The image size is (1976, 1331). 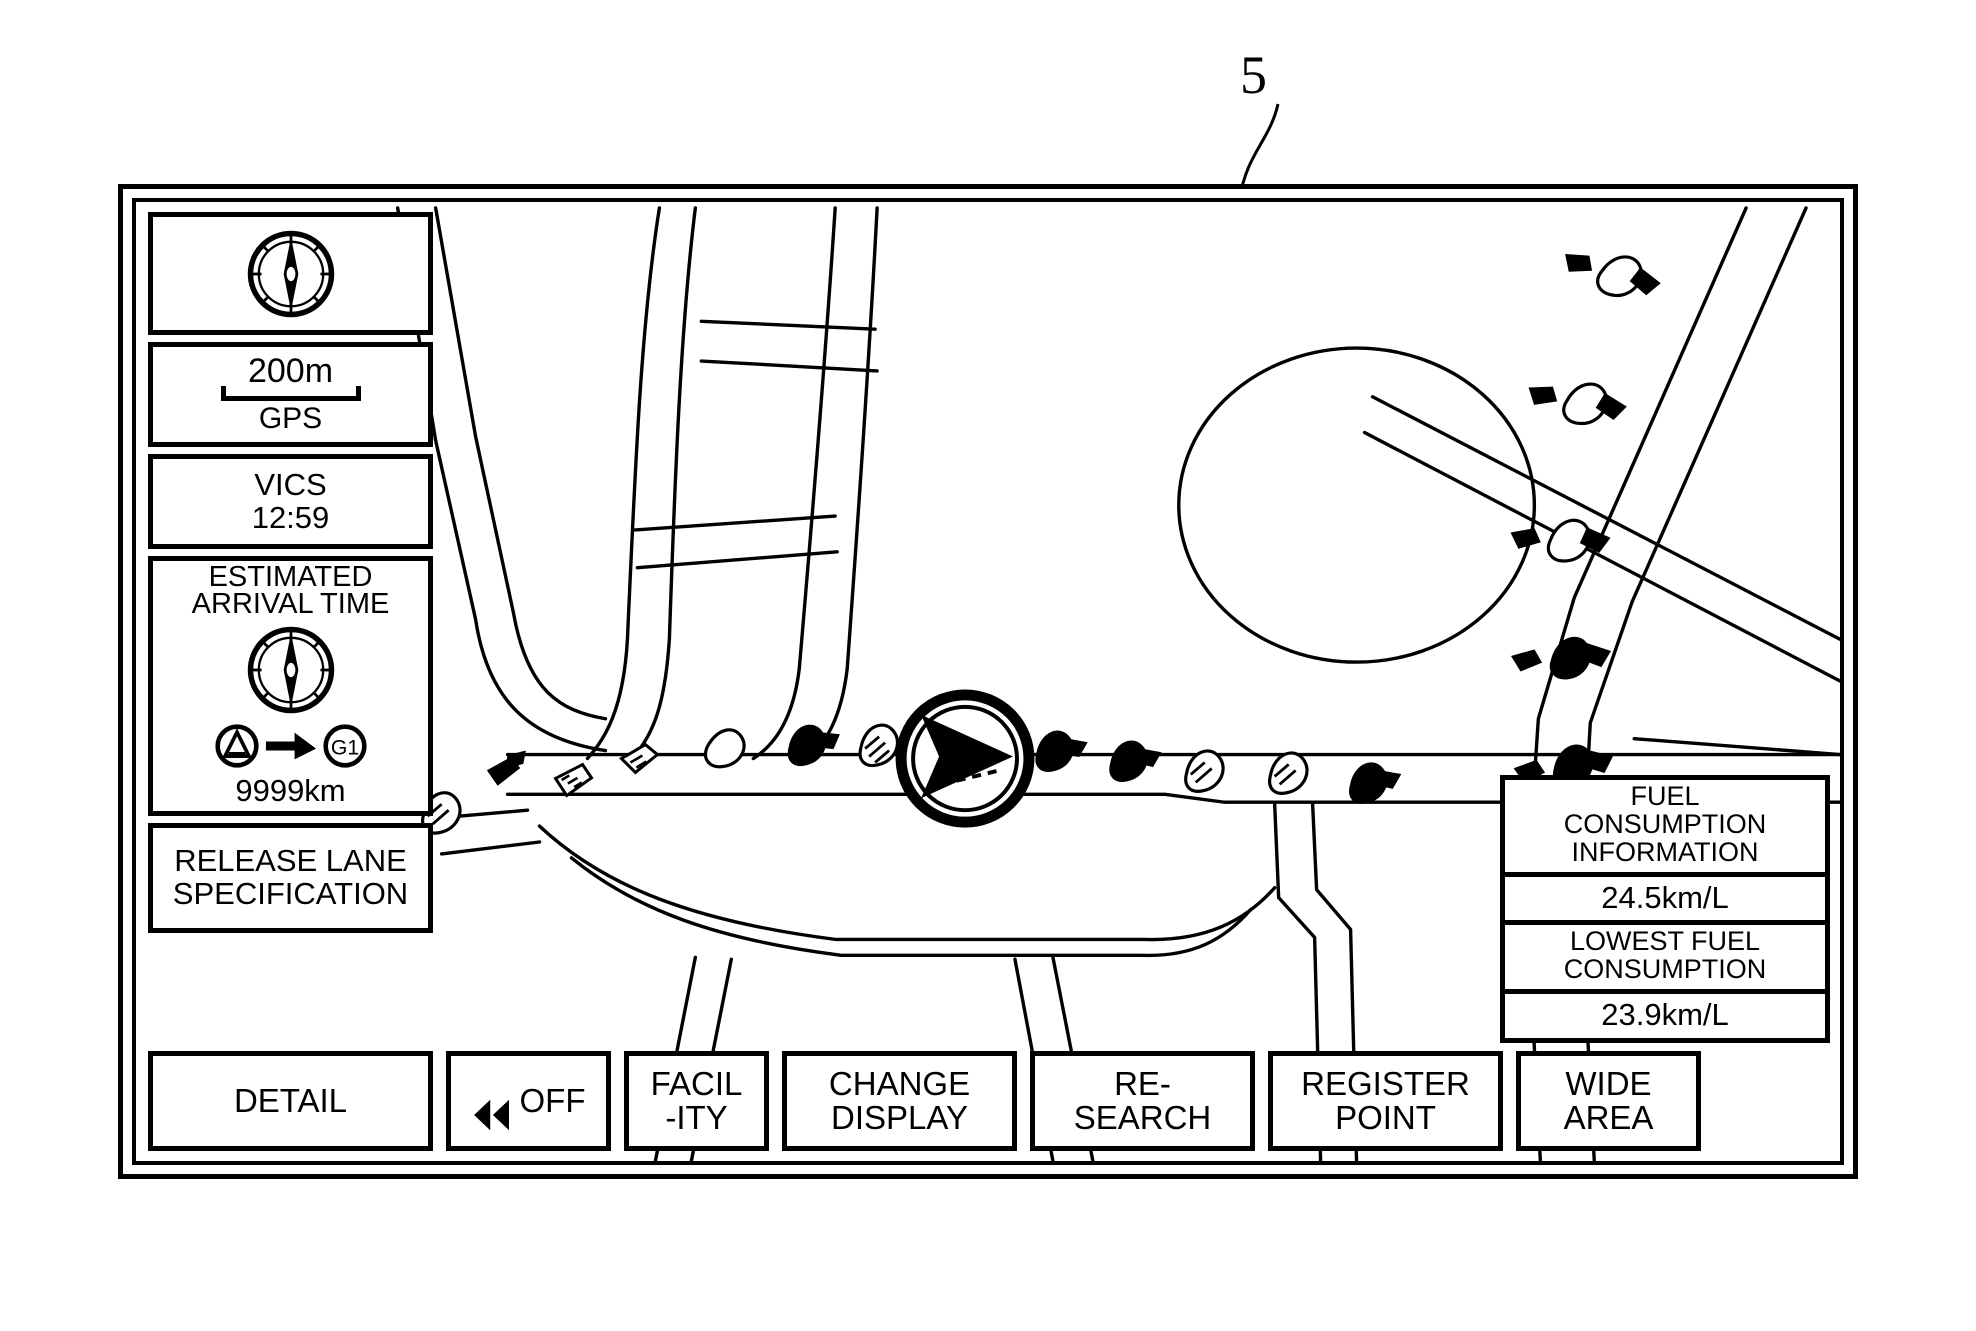 I want to click on g1-circle-icon: G1, so click(x=345, y=748).